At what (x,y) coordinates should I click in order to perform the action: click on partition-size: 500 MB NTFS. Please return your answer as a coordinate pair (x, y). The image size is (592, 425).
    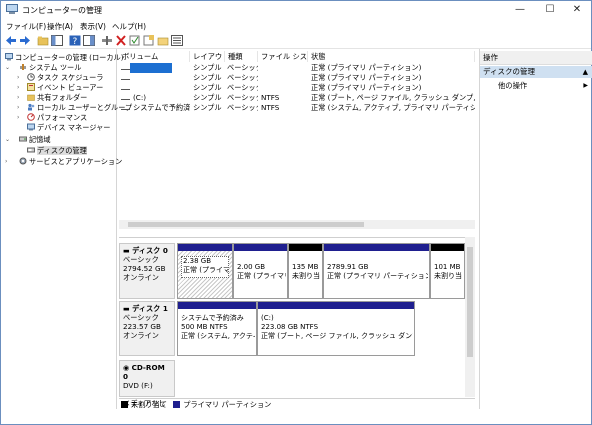
    Looking at the image, I should click on (204, 327).